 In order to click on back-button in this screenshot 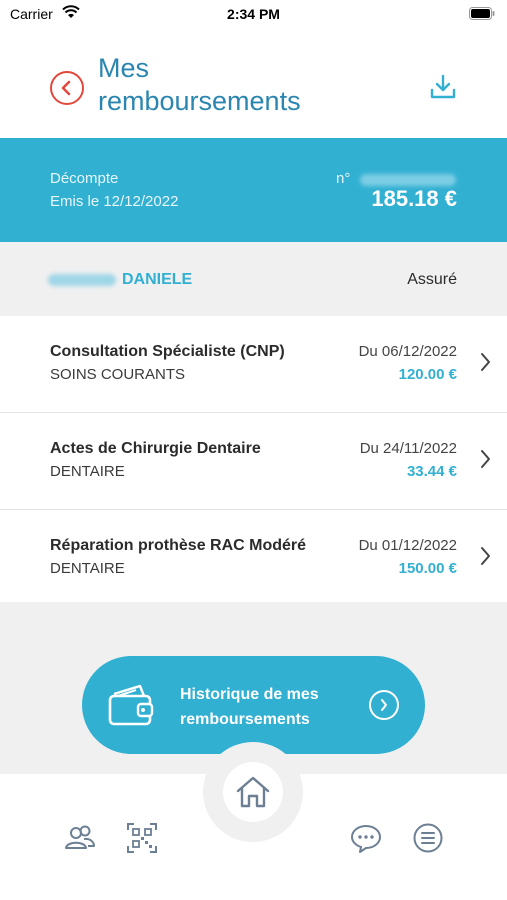, I will do `click(67, 88)`.